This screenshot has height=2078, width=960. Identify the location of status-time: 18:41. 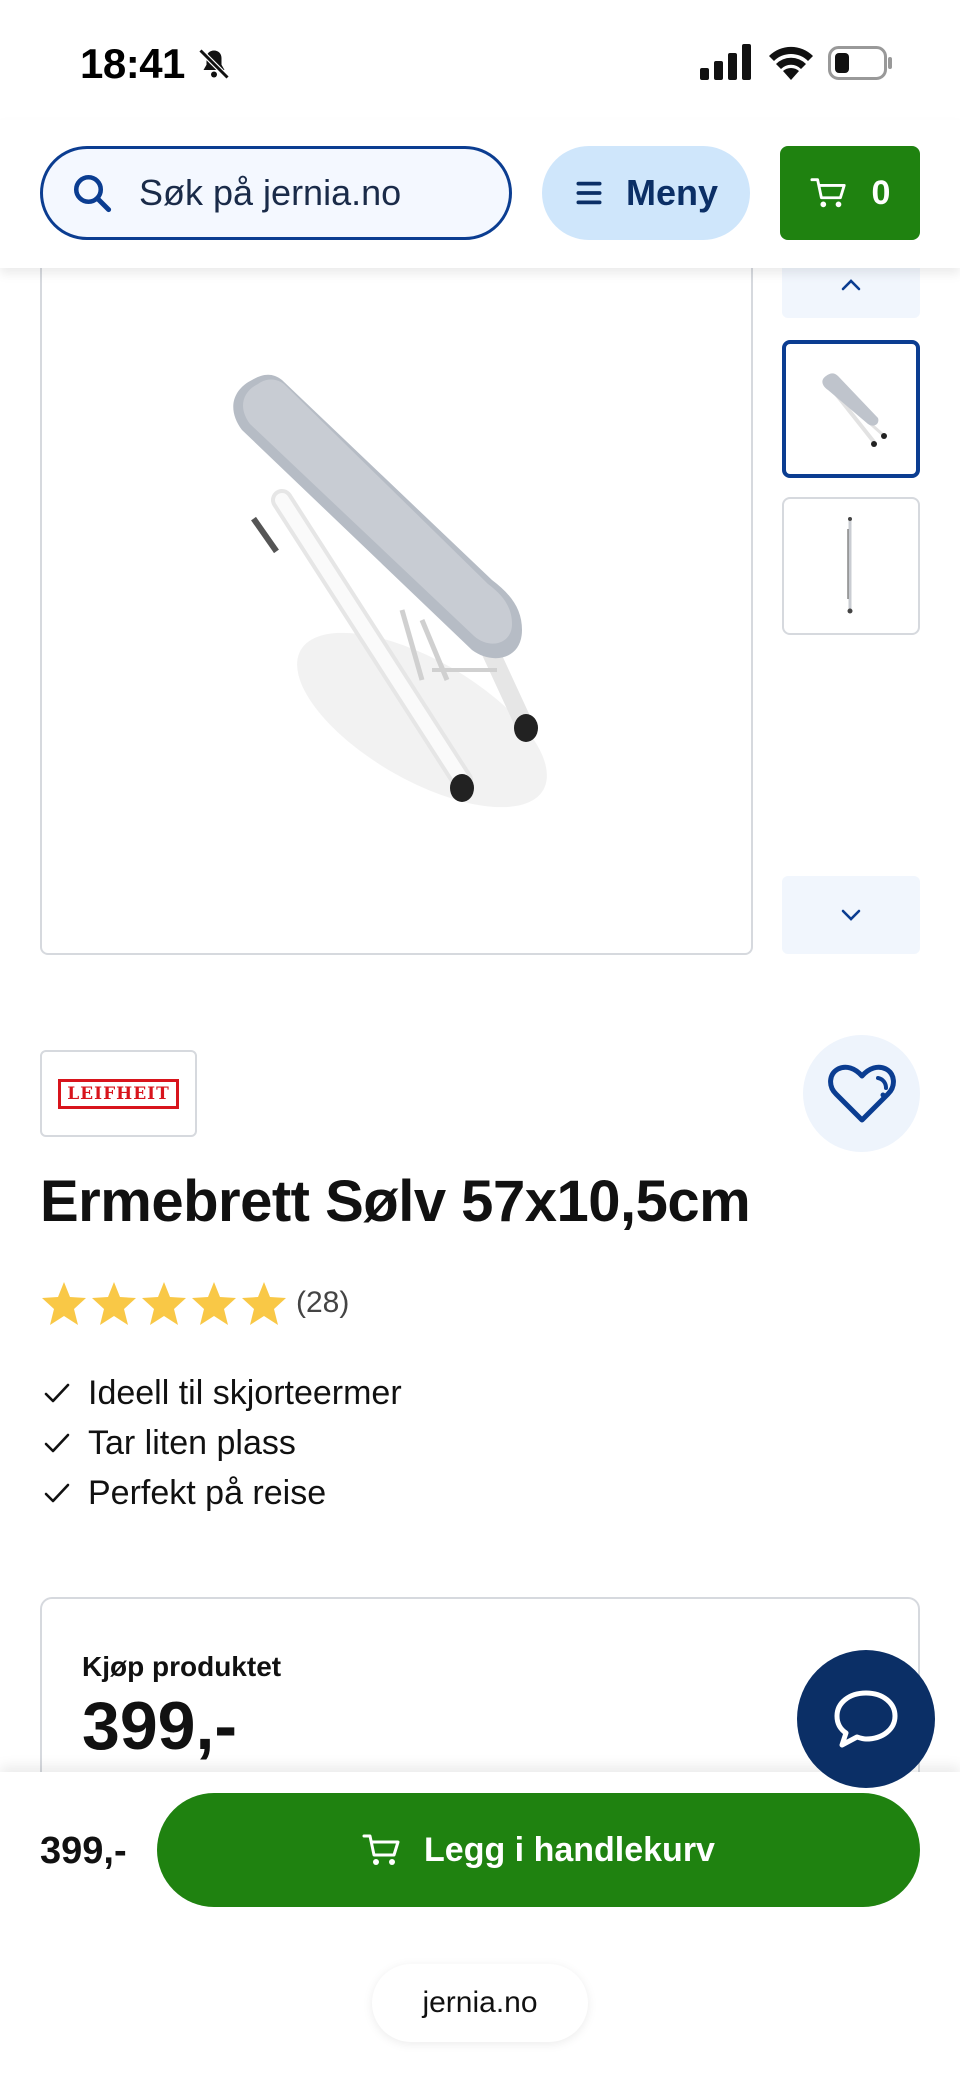
(132, 63).